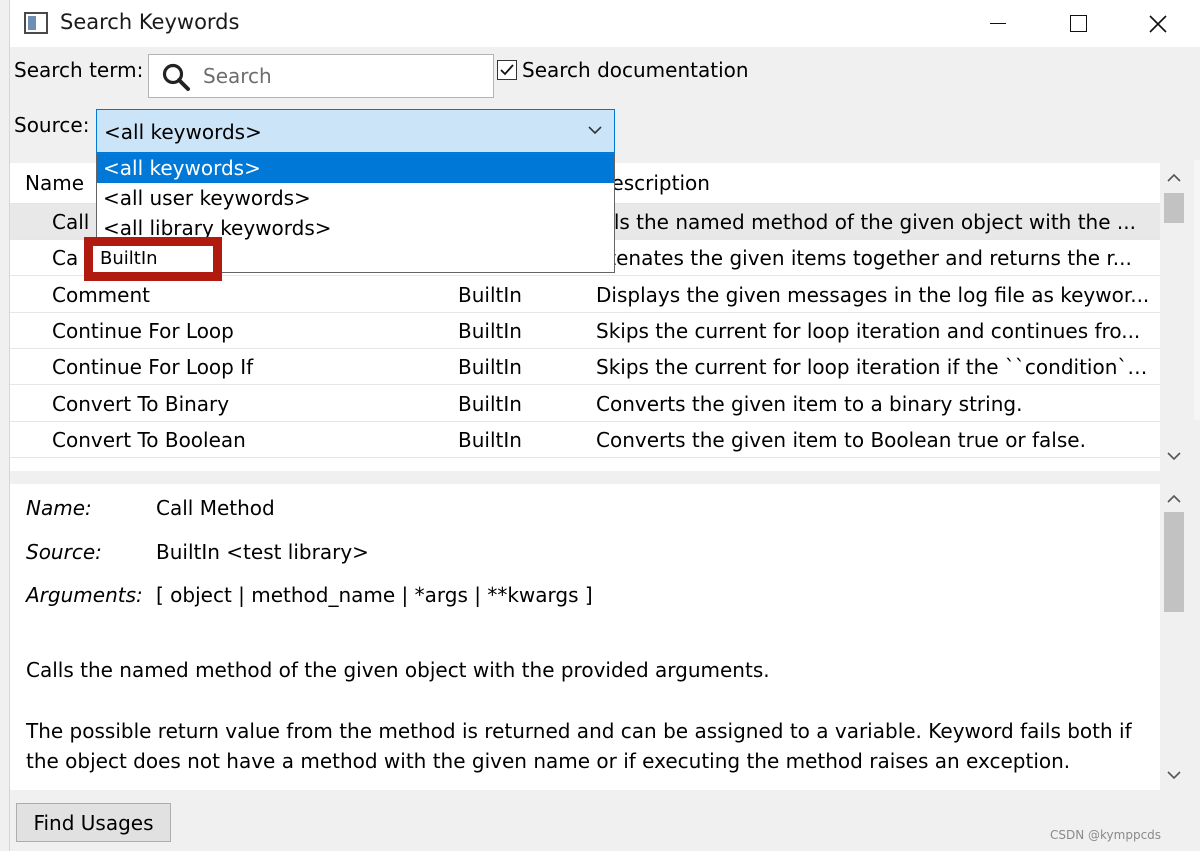 This screenshot has height=851, width=1200. Describe the element at coordinates (355, 198) in the screenshot. I see `source-option-all-user-keywords: <all user keywords>` at that location.